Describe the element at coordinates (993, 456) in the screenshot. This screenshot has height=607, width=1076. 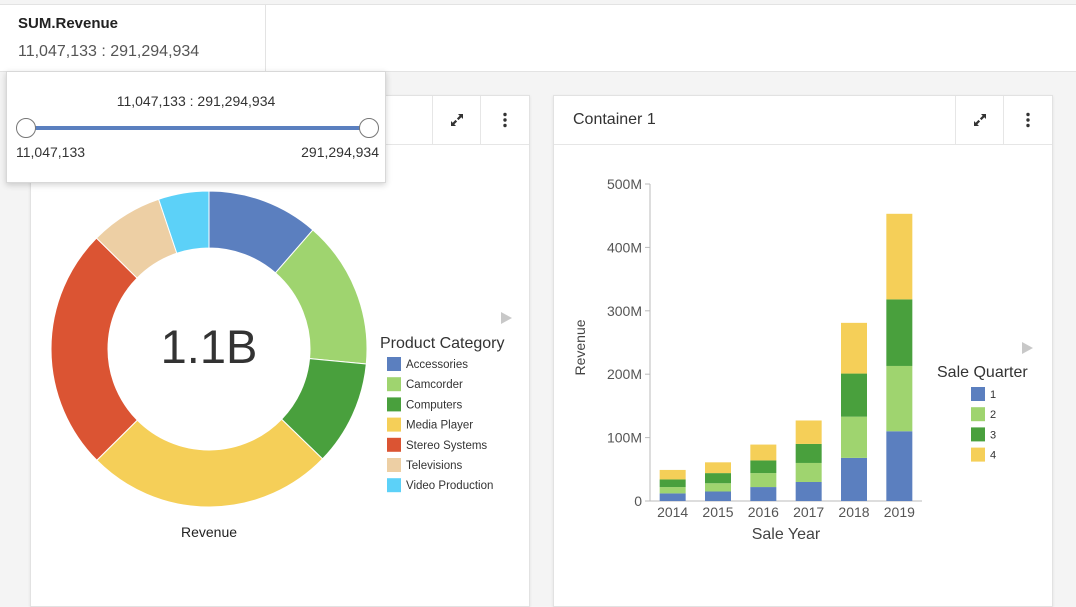
I see `legend-label: 4` at that location.